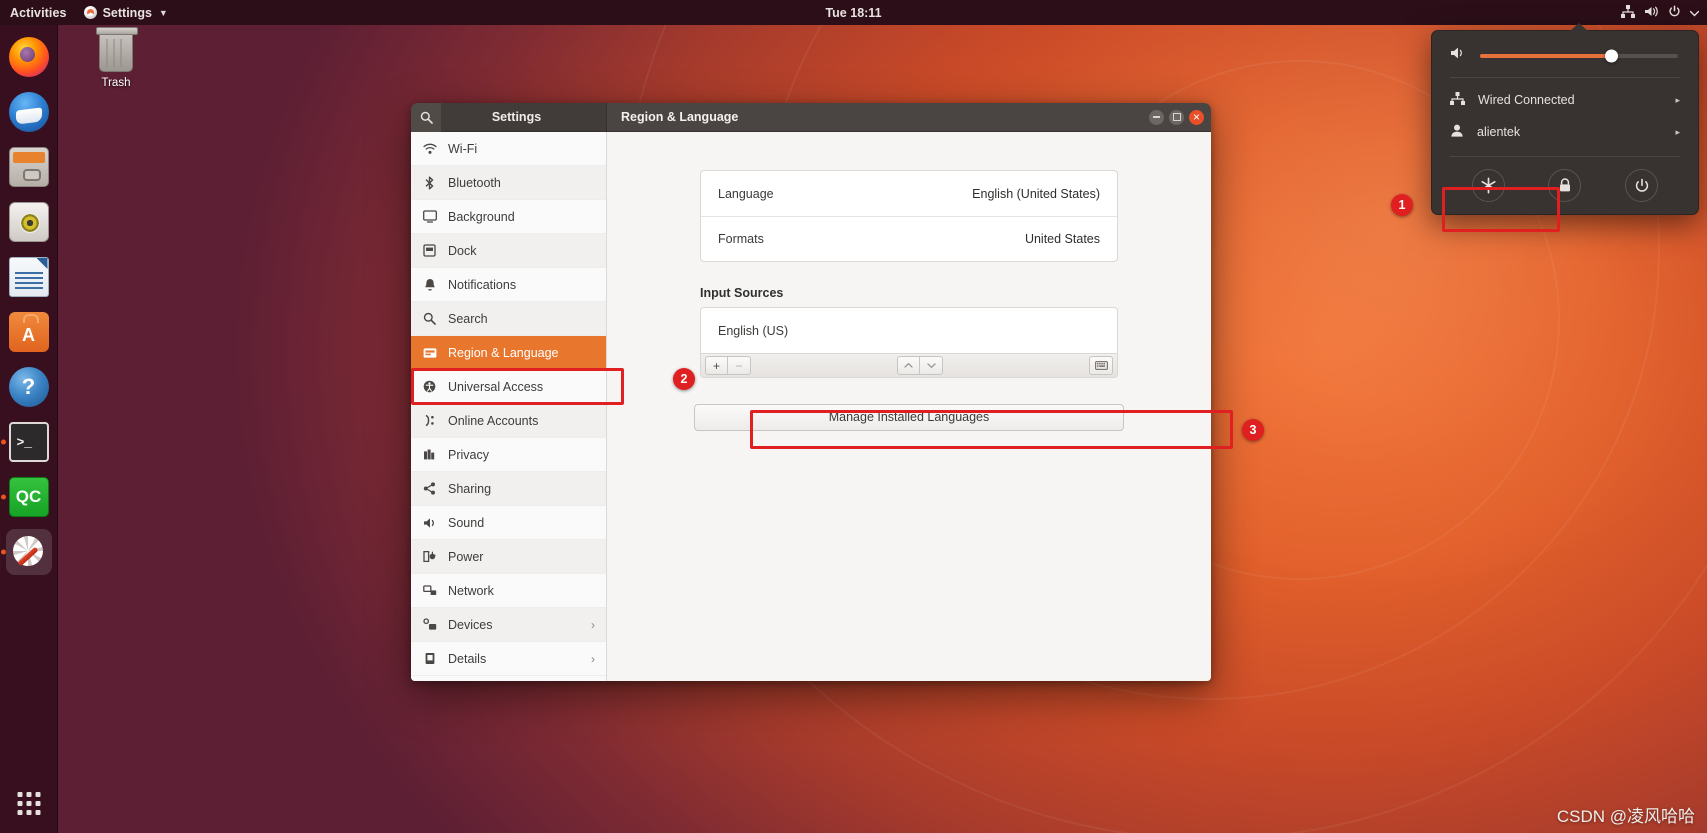 The image size is (1707, 833). What do you see at coordinates (29, 332) in the screenshot?
I see `dock-item-ubuntu-software` at bounding box center [29, 332].